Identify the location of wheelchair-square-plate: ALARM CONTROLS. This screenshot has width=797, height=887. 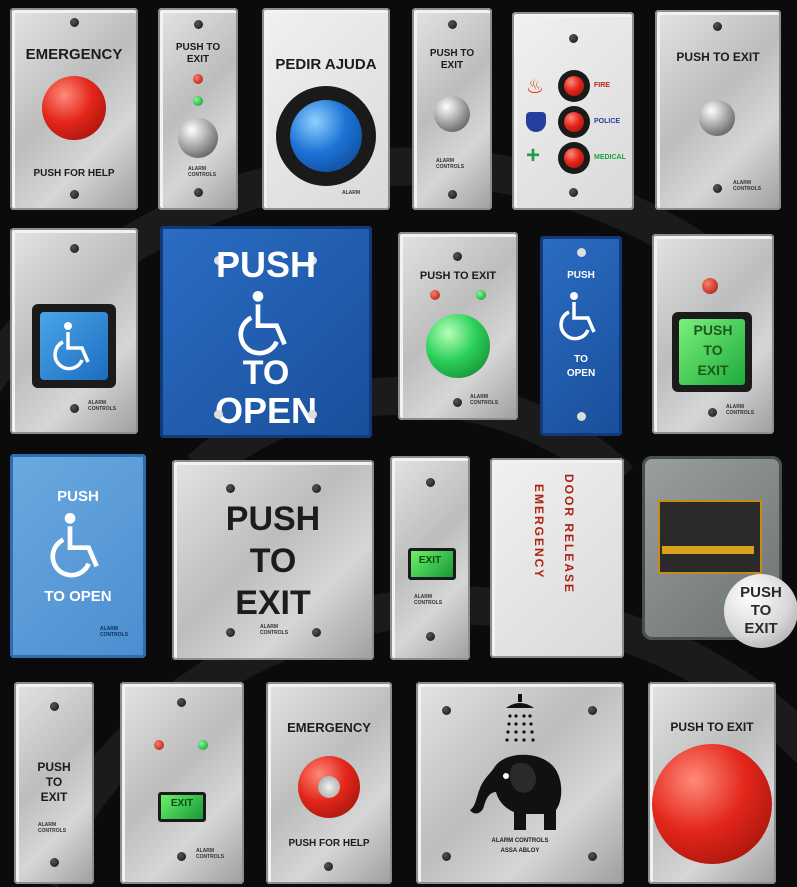
(74, 331).